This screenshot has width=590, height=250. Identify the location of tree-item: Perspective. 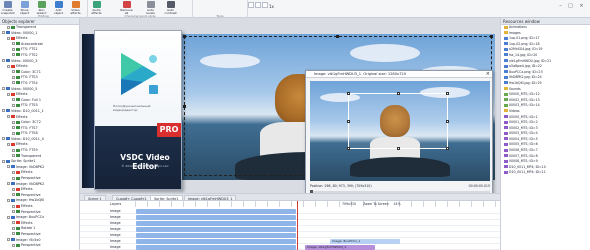
(39, 246).